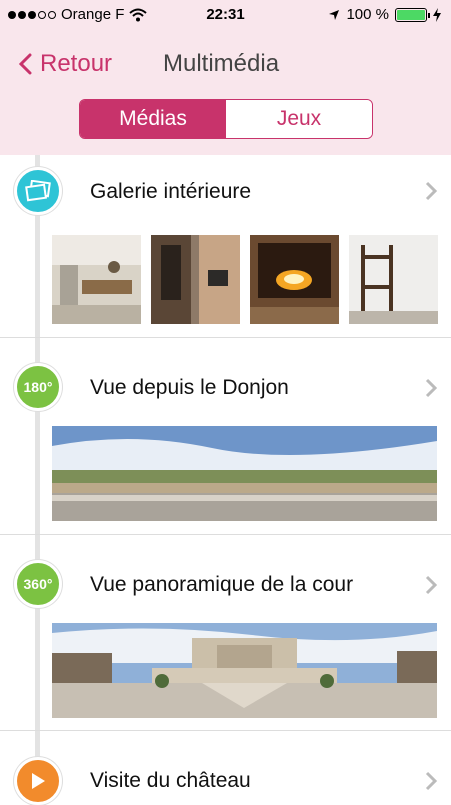  I want to click on play-icon, so click(38, 781).